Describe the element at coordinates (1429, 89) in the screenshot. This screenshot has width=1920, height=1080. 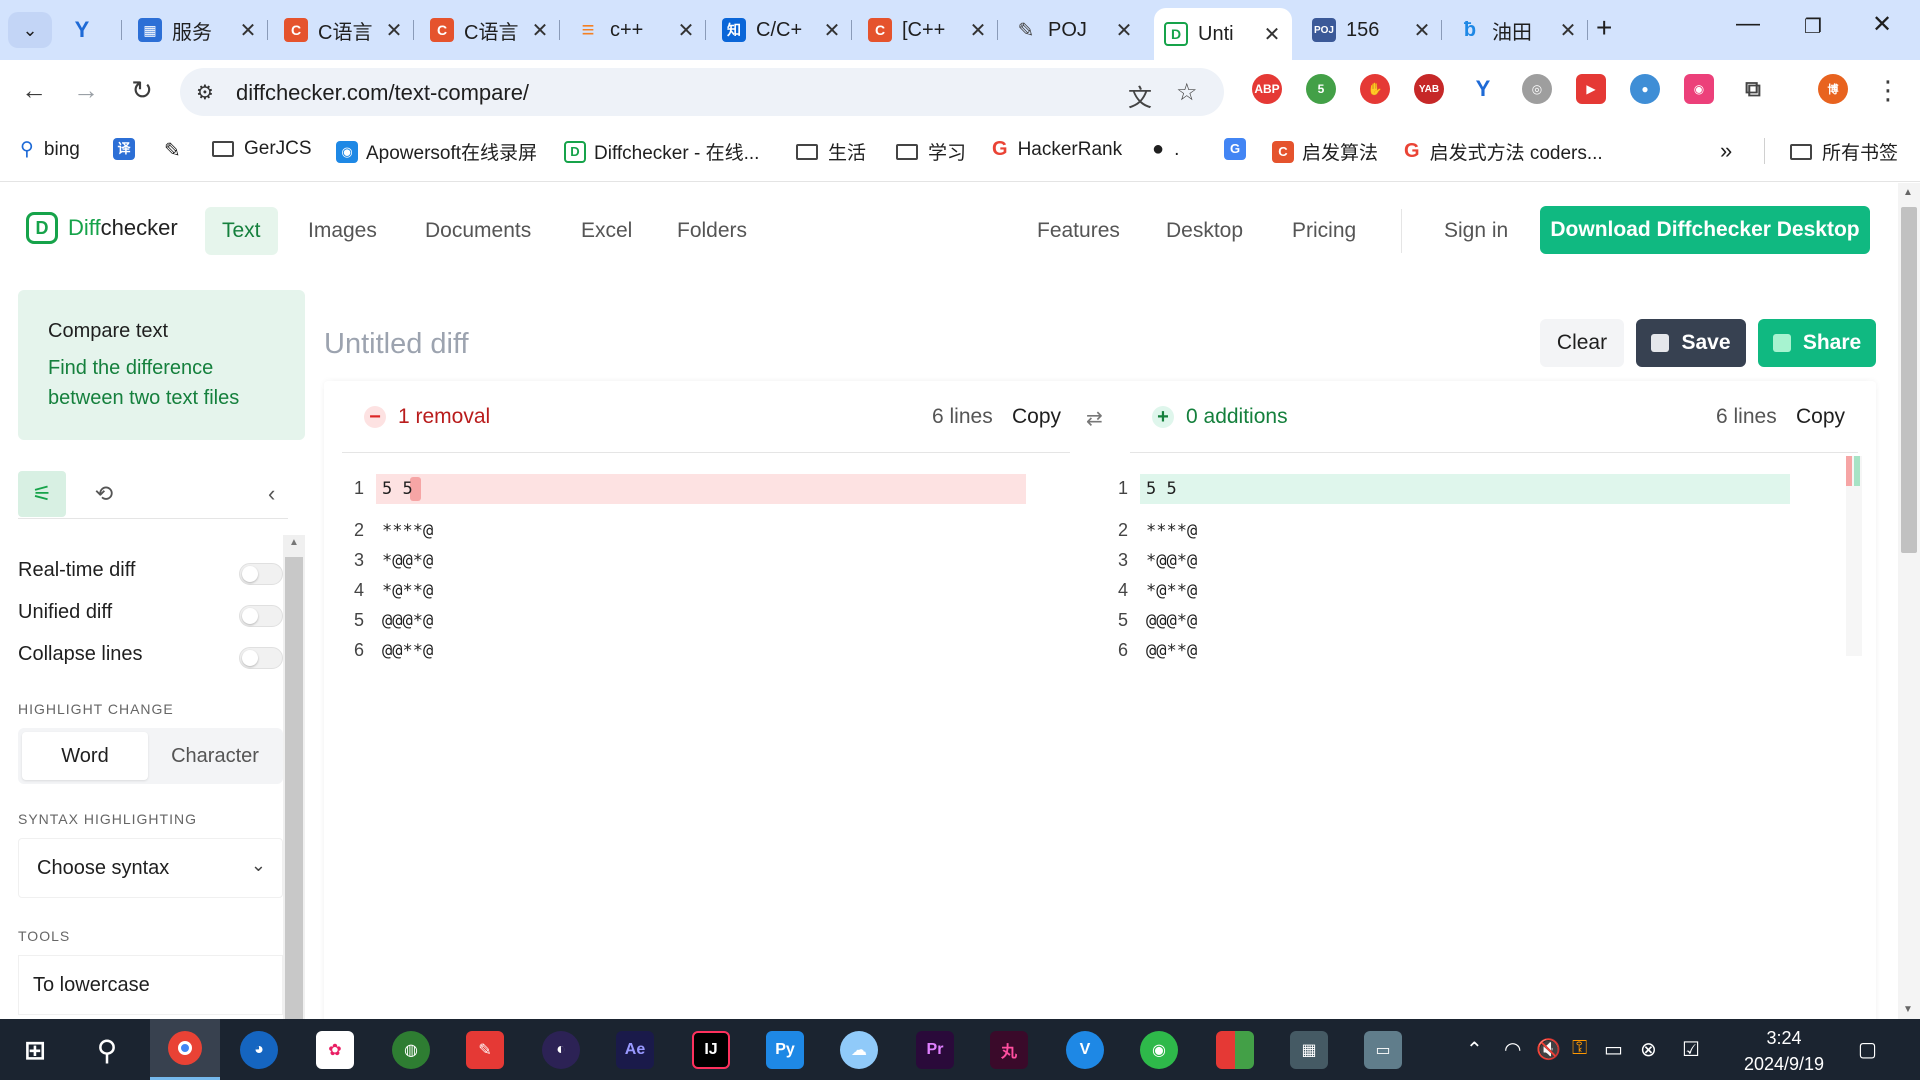
I see `yab-icon: YAB` at that location.